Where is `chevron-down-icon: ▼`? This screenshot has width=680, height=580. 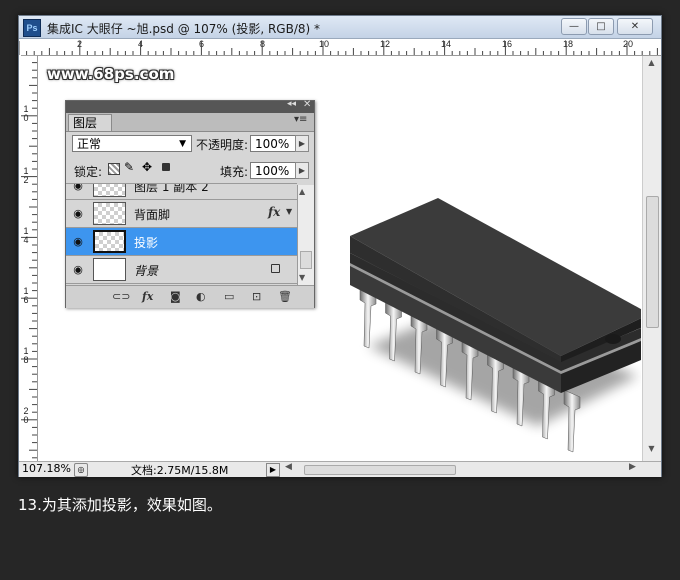
chevron-down-icon: ▼ is located at coordinates (182, 144).